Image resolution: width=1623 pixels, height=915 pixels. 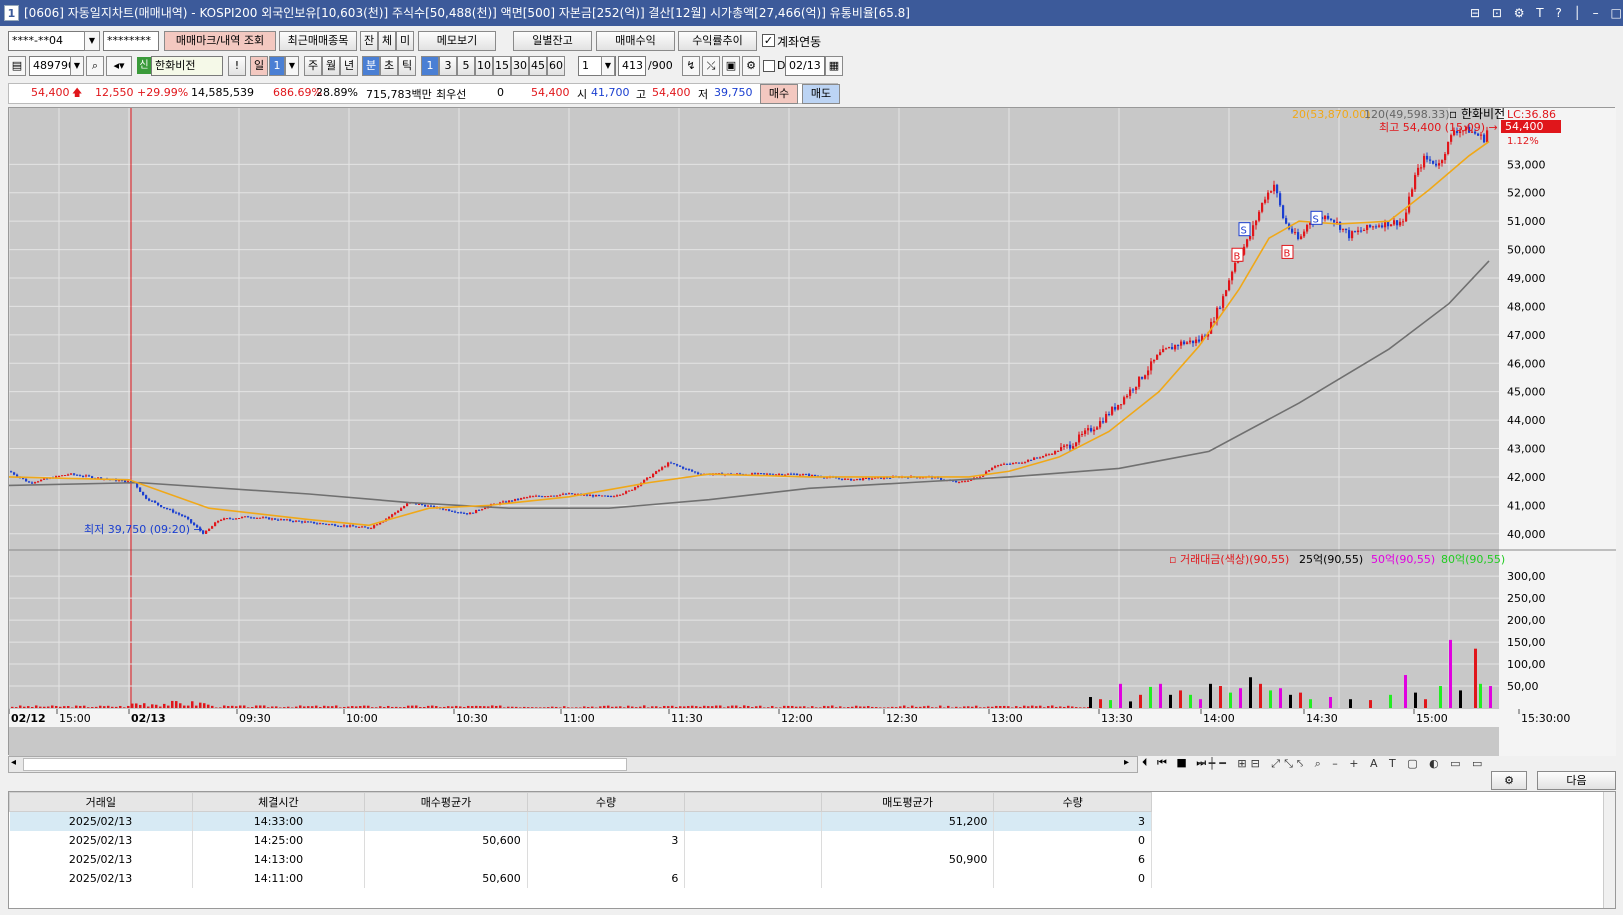 What do you see at coordinates (1576, 780) in the screenshot?
I see `next-button: 다음` at bounding box center [1576, 780].